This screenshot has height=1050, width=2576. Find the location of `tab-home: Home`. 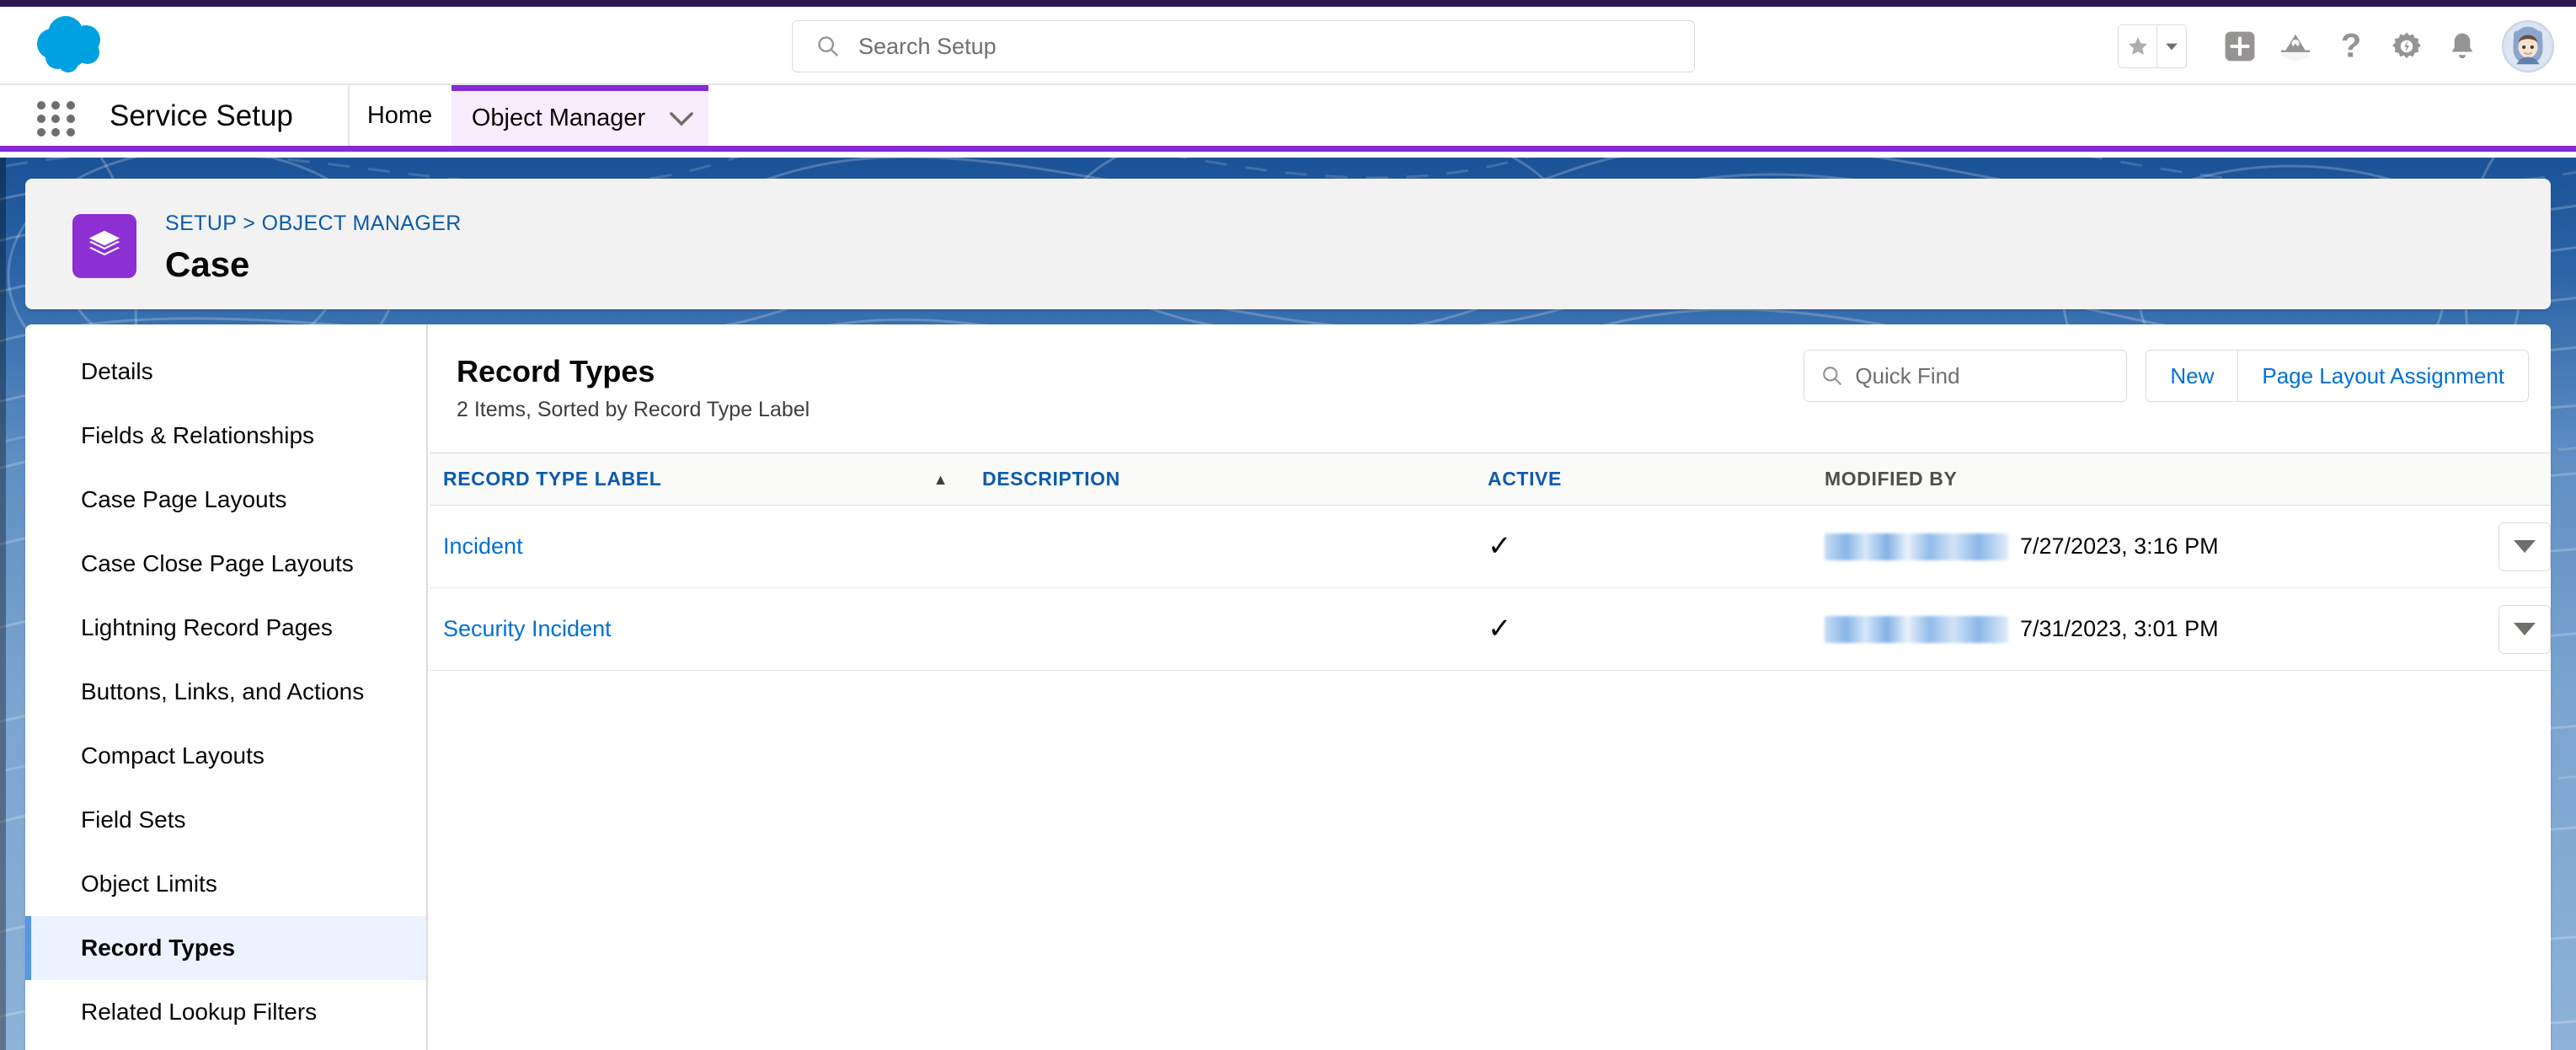

tab-home: Home is located at coordinates (400, 115).